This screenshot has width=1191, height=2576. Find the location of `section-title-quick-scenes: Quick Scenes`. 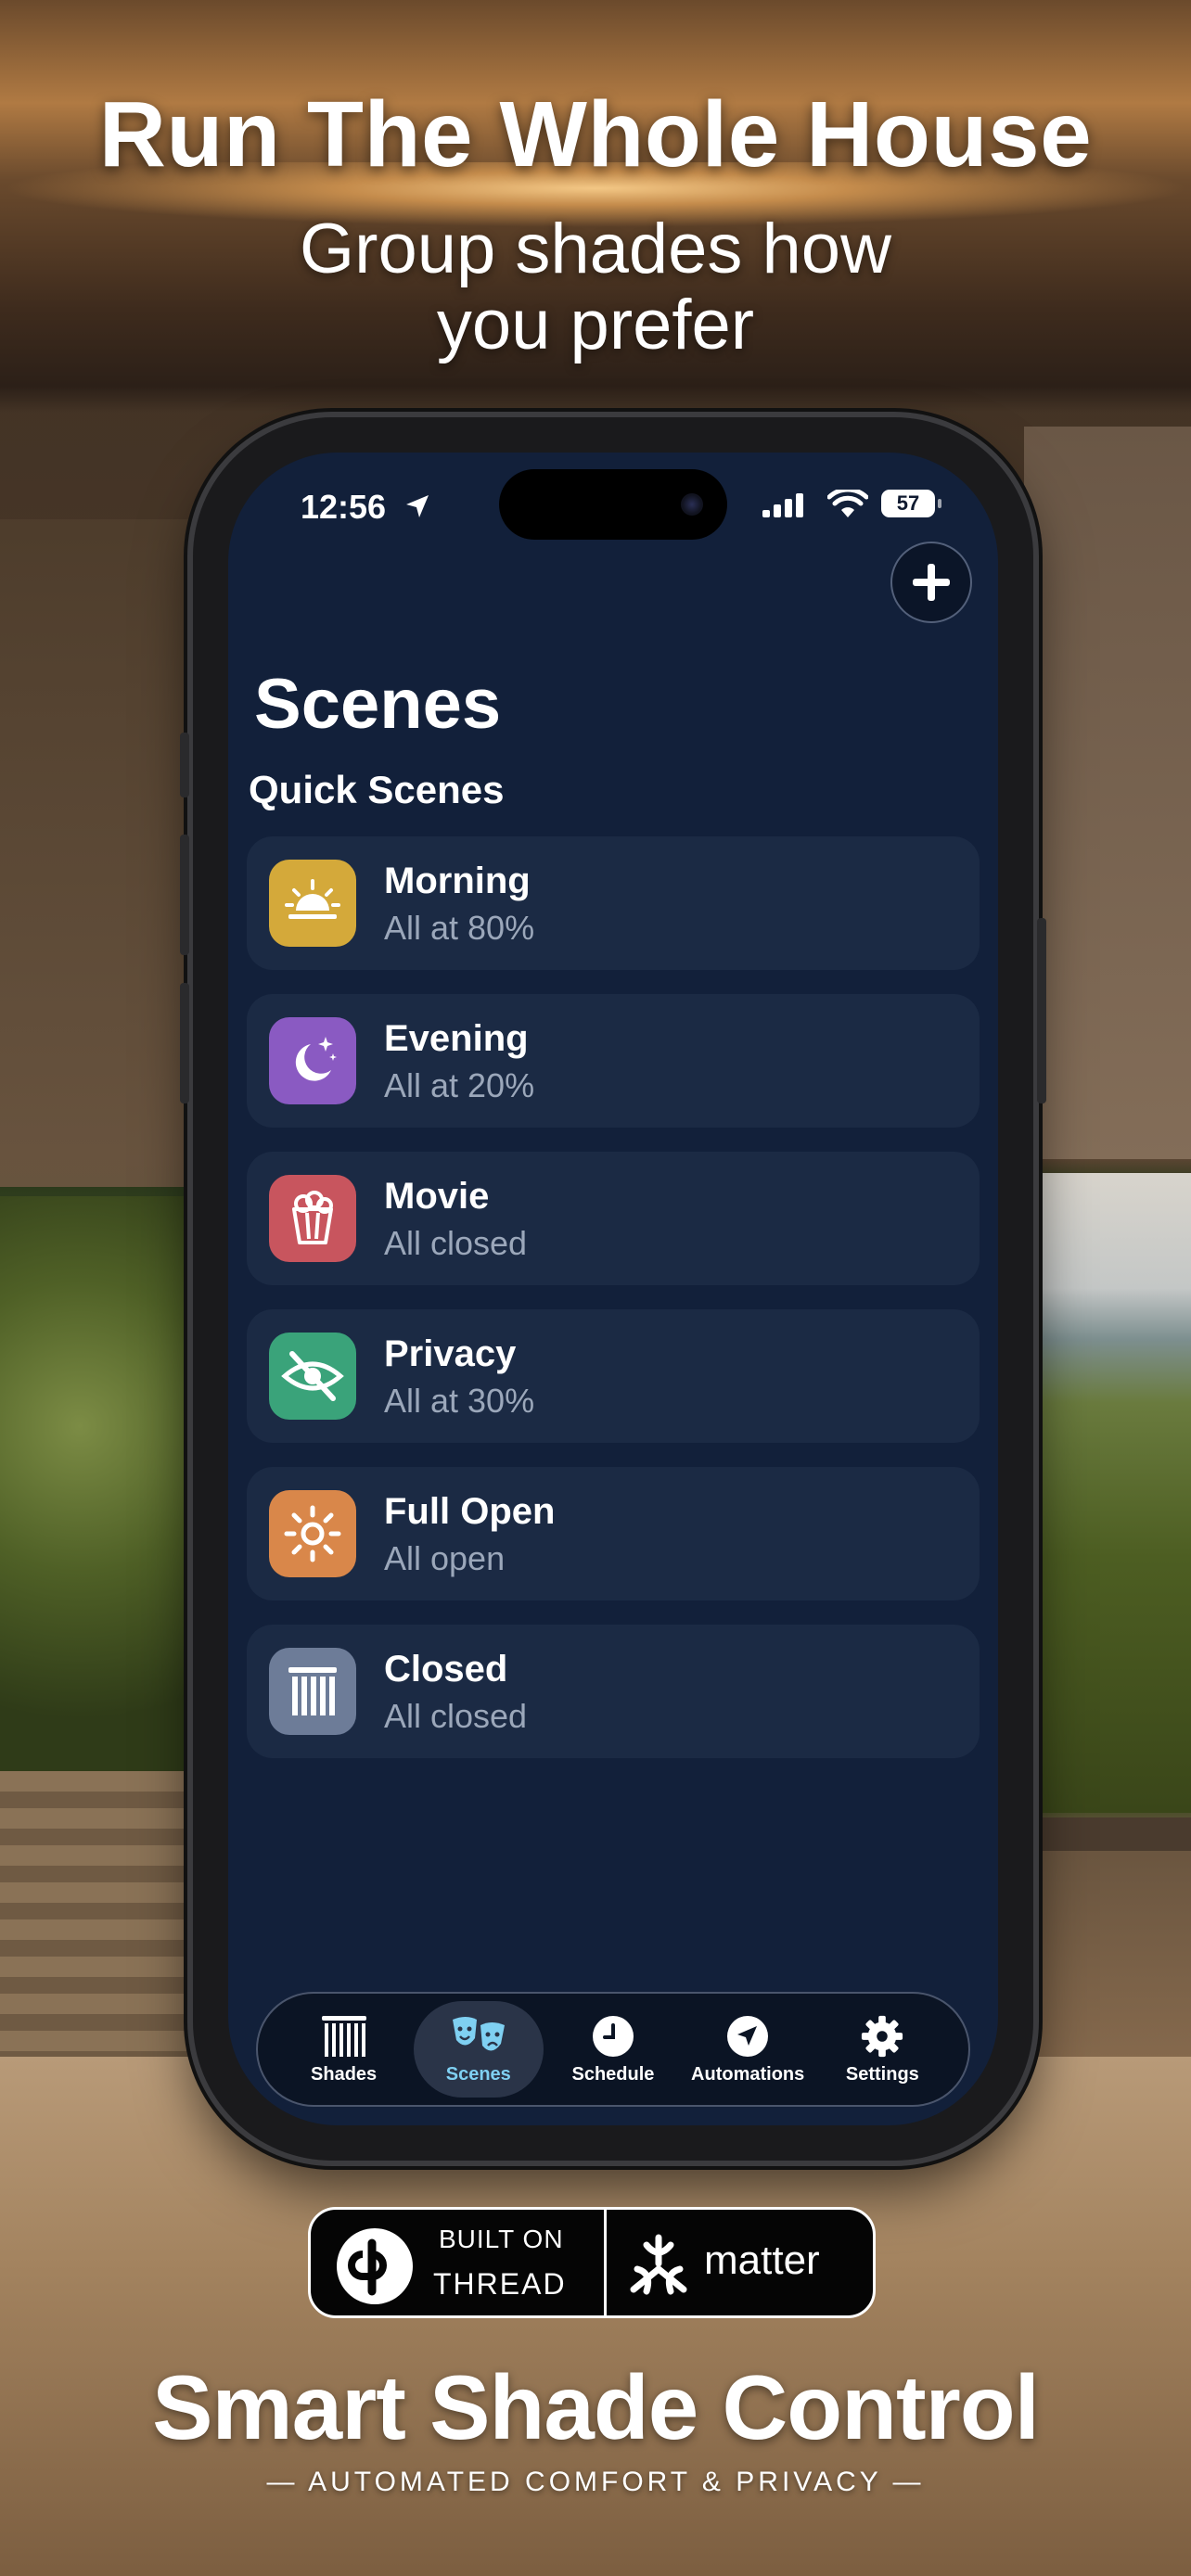

section-title-quick-scenes: Quick Scenes is located at coordinates (377, 789).